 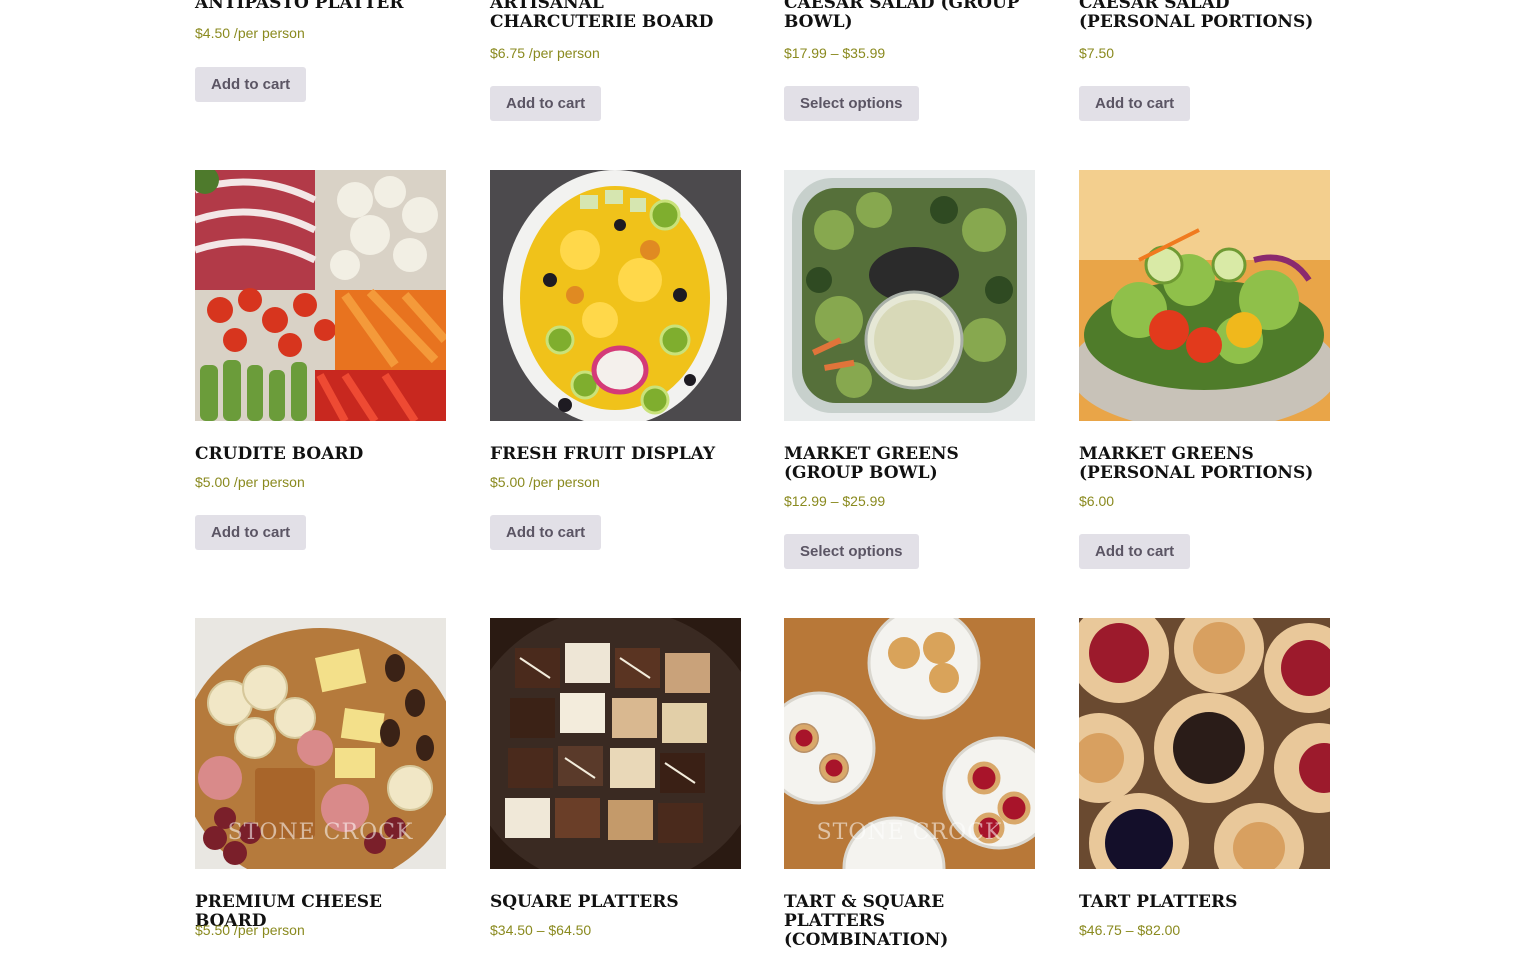 I want to click on product-image-greens-personal, so click(x=1204, y=295).